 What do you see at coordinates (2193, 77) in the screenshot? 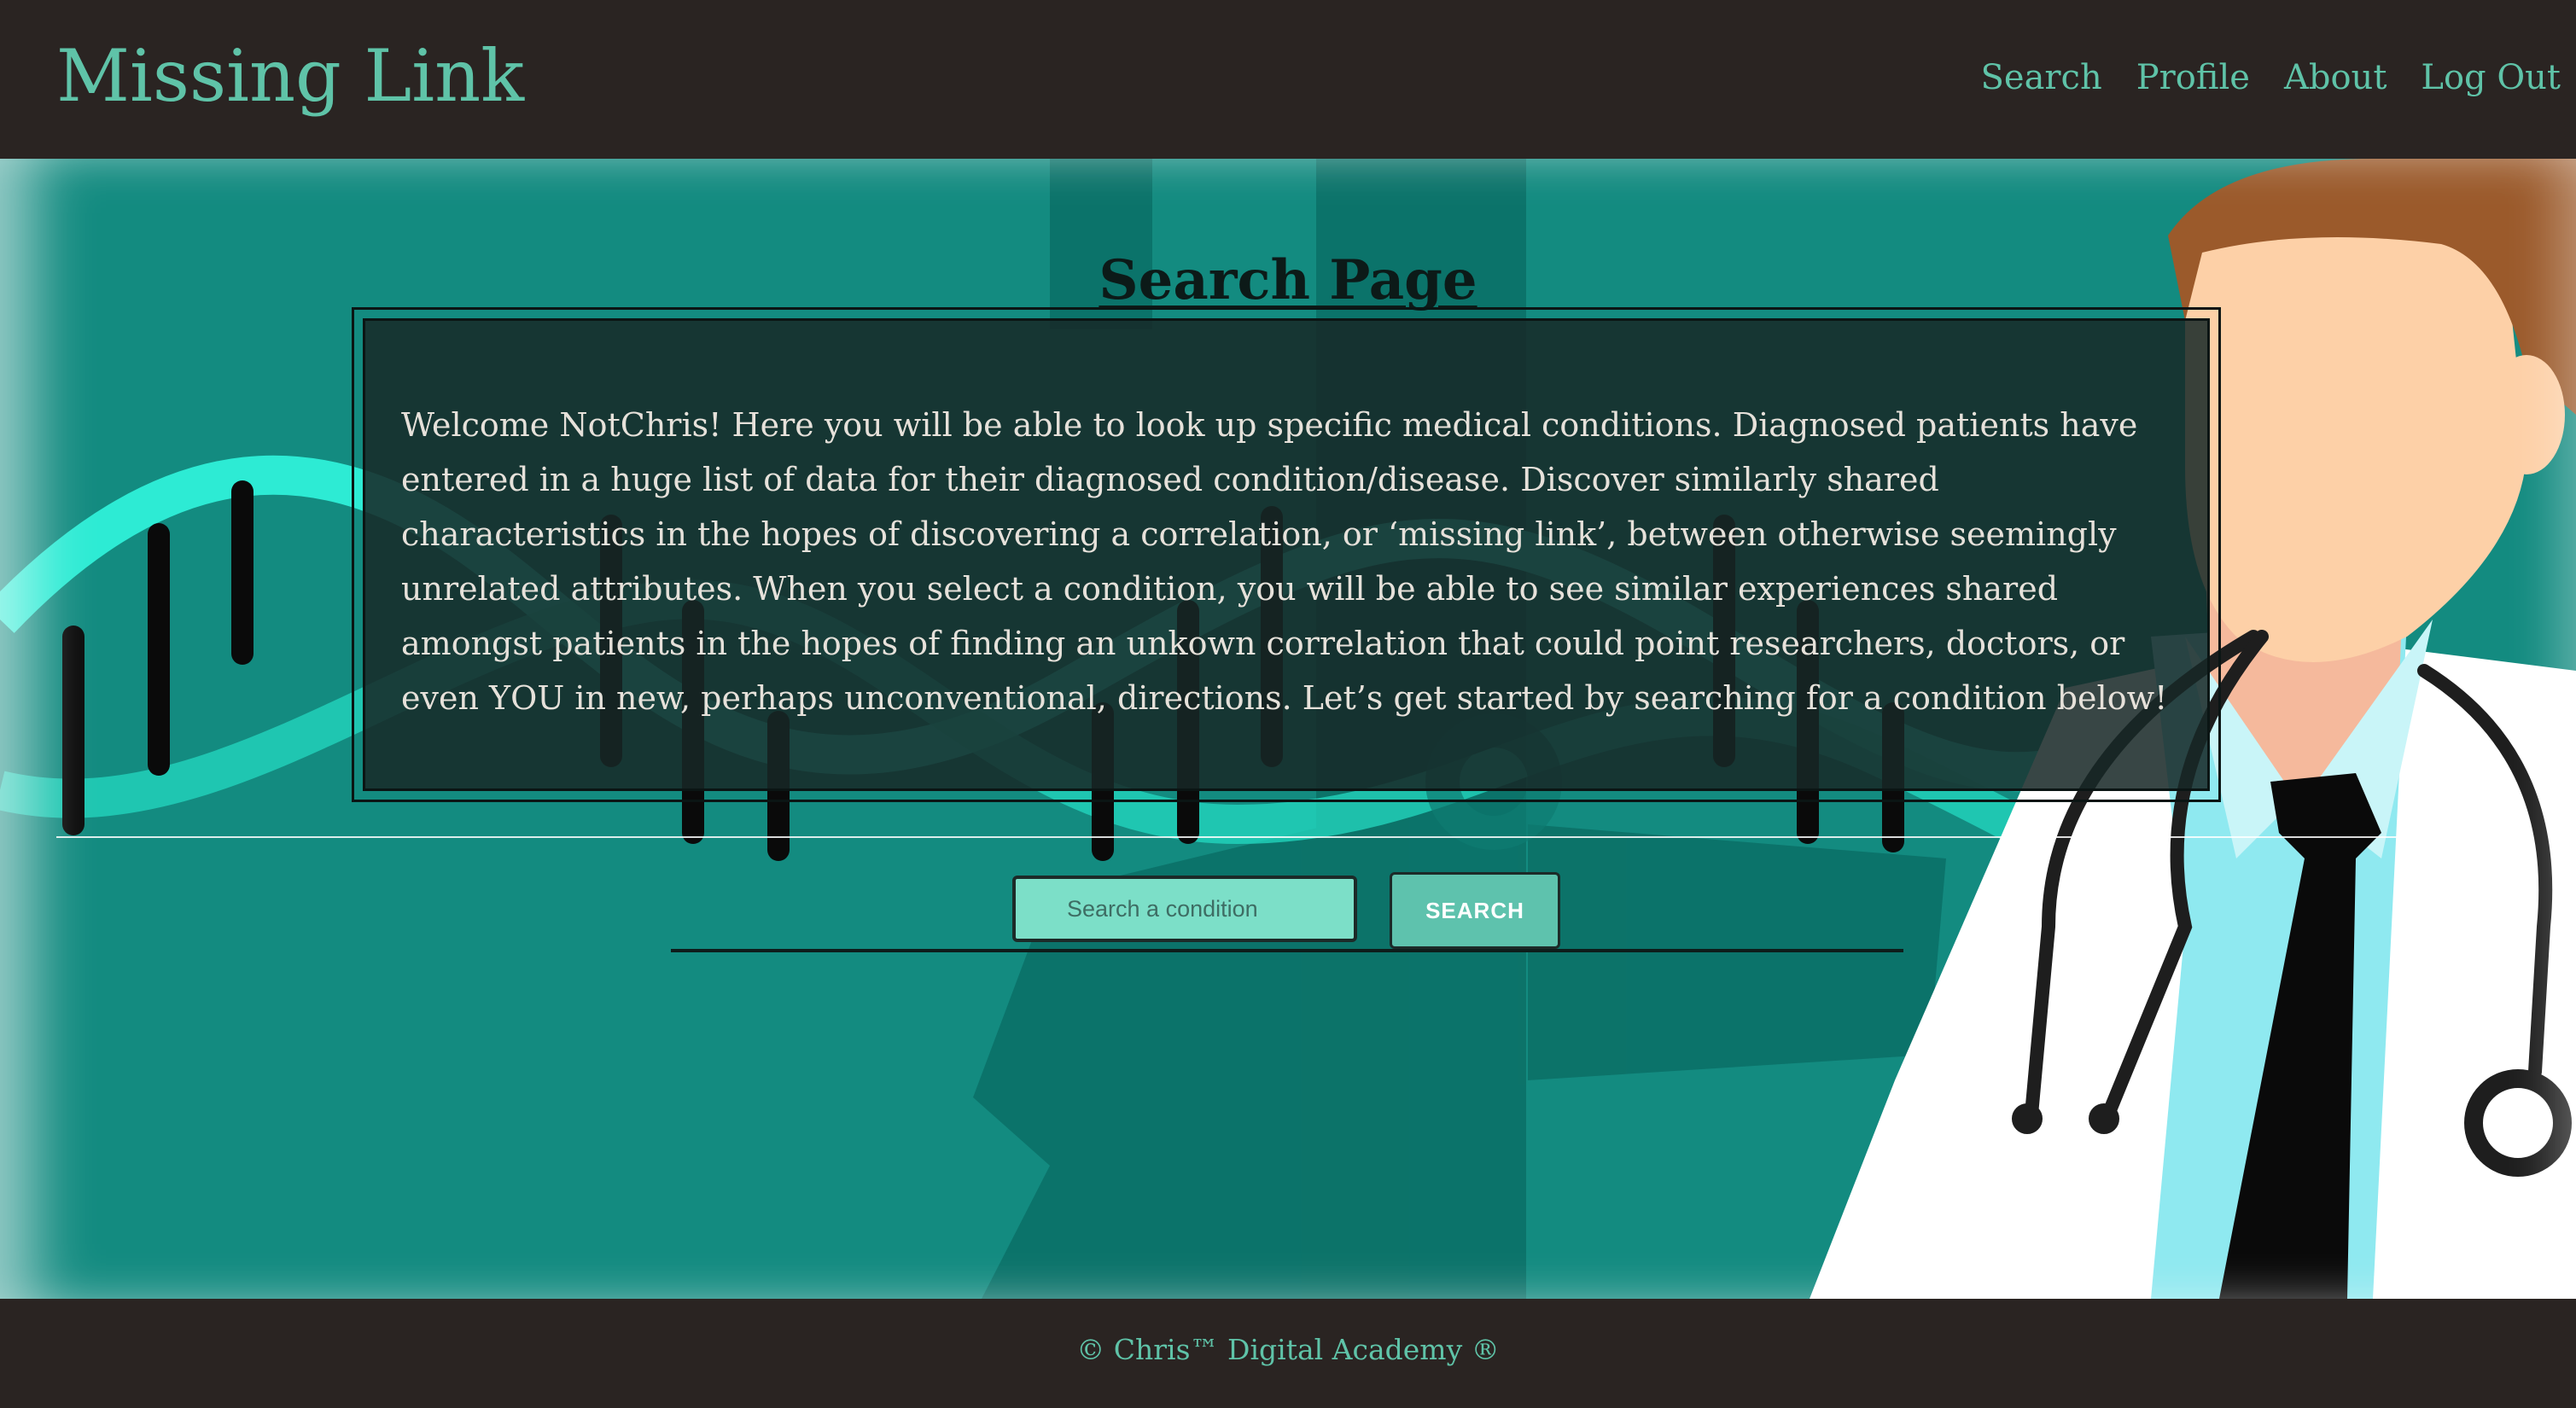
I see `nav-link-profile: Profile` at bounding box center [2193, 77].